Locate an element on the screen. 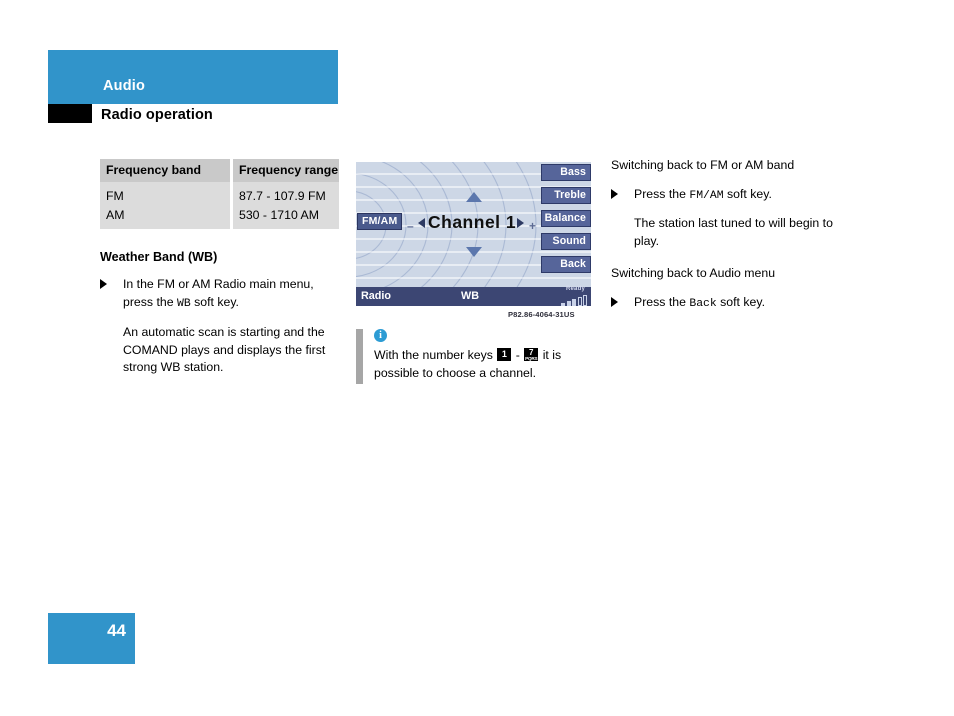 This screenshot has width=954, height=716. note-accent-bar is located at coordinates (359, 356).